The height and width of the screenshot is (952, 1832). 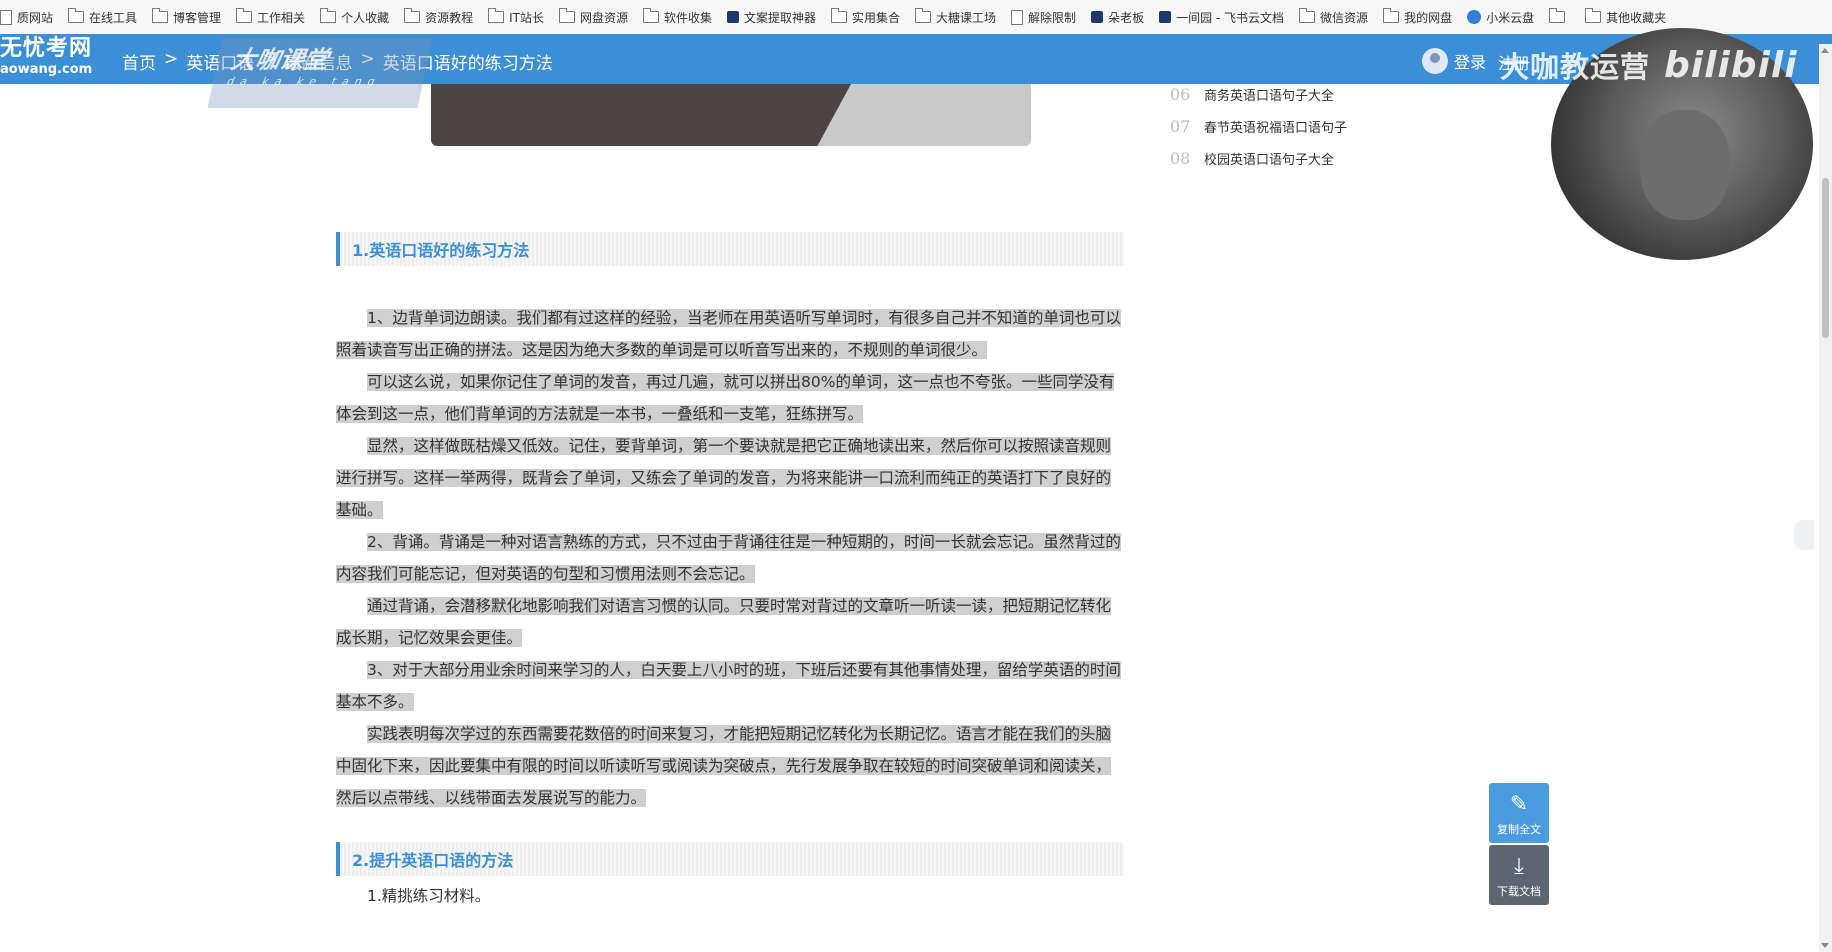 What do you see at coordinates (730, 859) in the screenshot?
I see `section-heading: 2.提升英语口语的方法` at bounding box center [730, 859].